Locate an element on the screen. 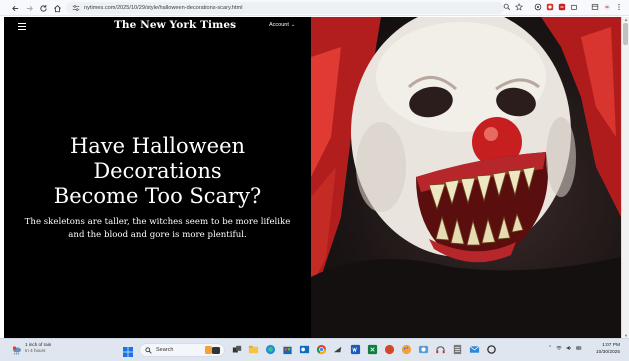  bookmark-star-icon is located at coordinates (518, 6).